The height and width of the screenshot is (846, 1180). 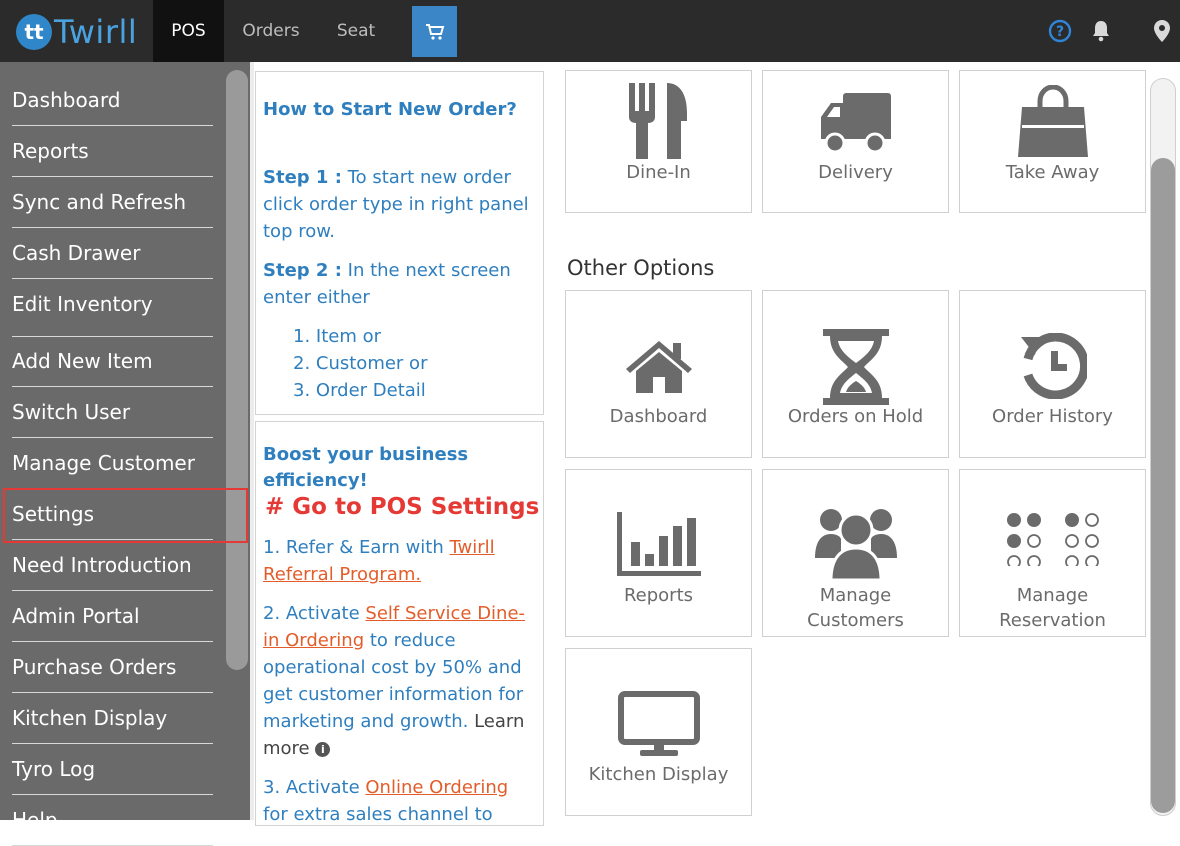 What do you see at coordinates (302, 270) in the screenshot?
I see `step-2-label: Step 2 :` at bounding box center [302, 270].